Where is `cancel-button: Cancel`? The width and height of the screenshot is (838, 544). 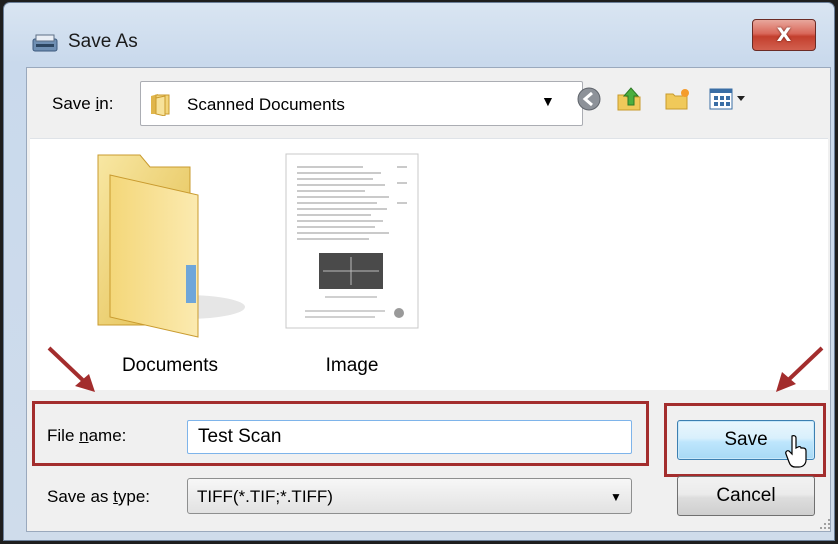 cancel-button: Cancel is located at coordinates (746, 496).